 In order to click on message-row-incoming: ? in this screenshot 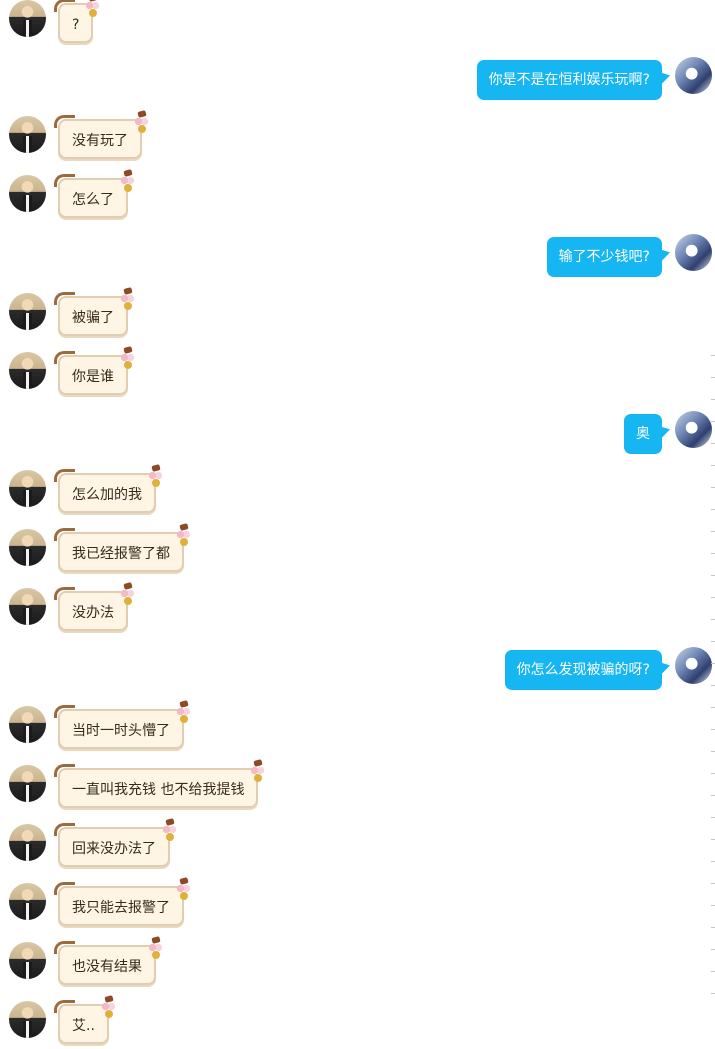, I will do `click(357, 24)`.